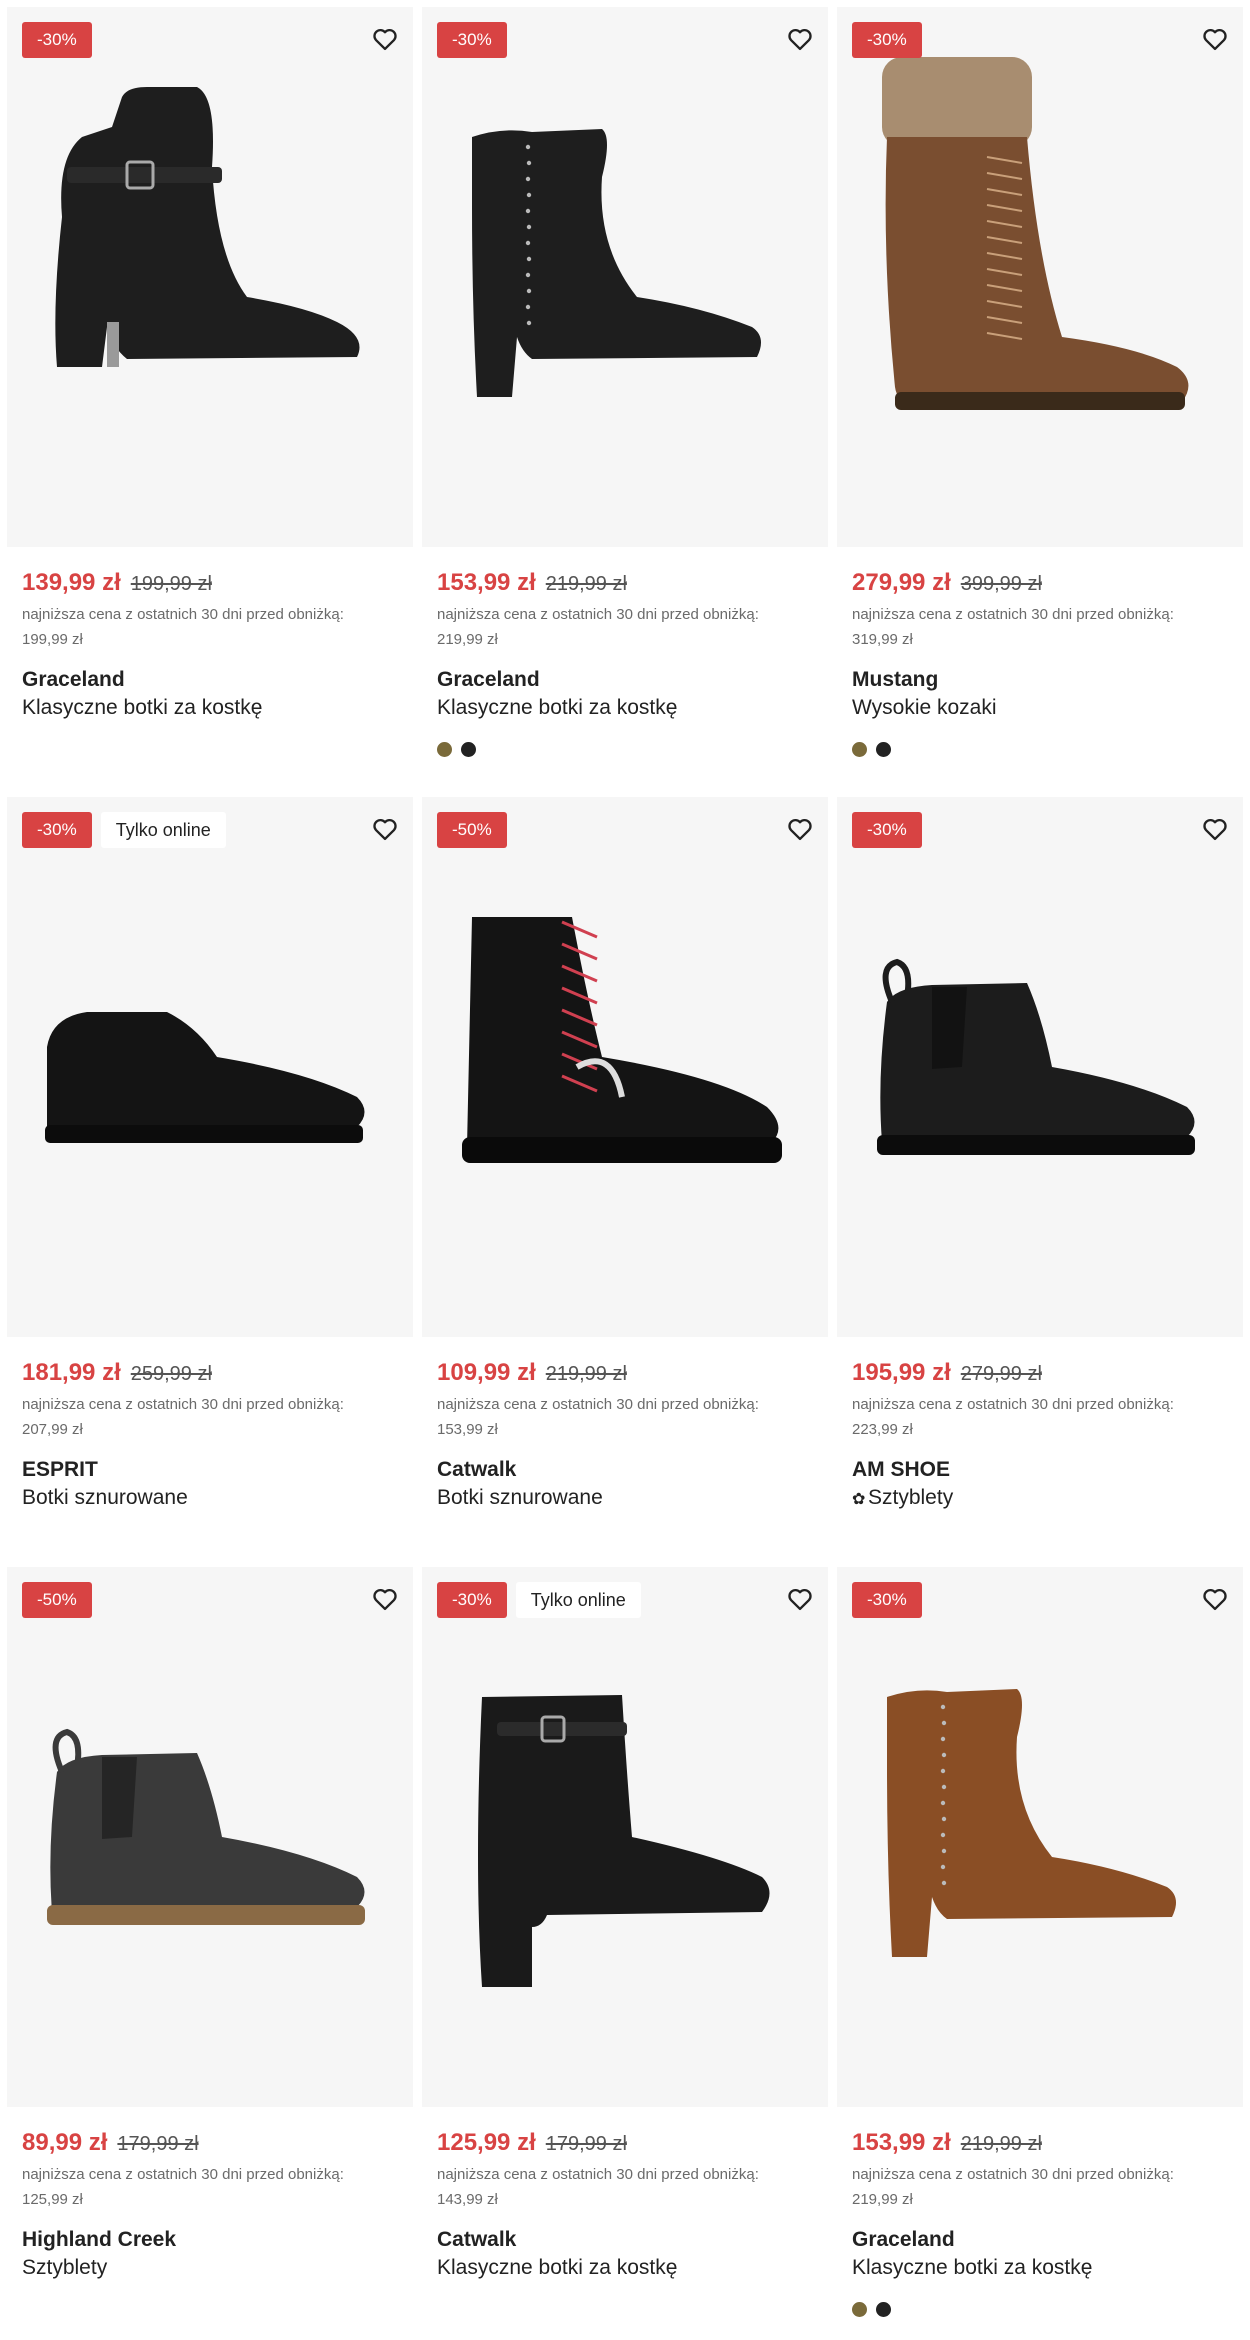 This screenshot has height=2340, width=1250. What do you see at coordinates (214, 1470) in the screenshot?
I see `product-brand: ESPRIT` at bounding box center [214, 1470].